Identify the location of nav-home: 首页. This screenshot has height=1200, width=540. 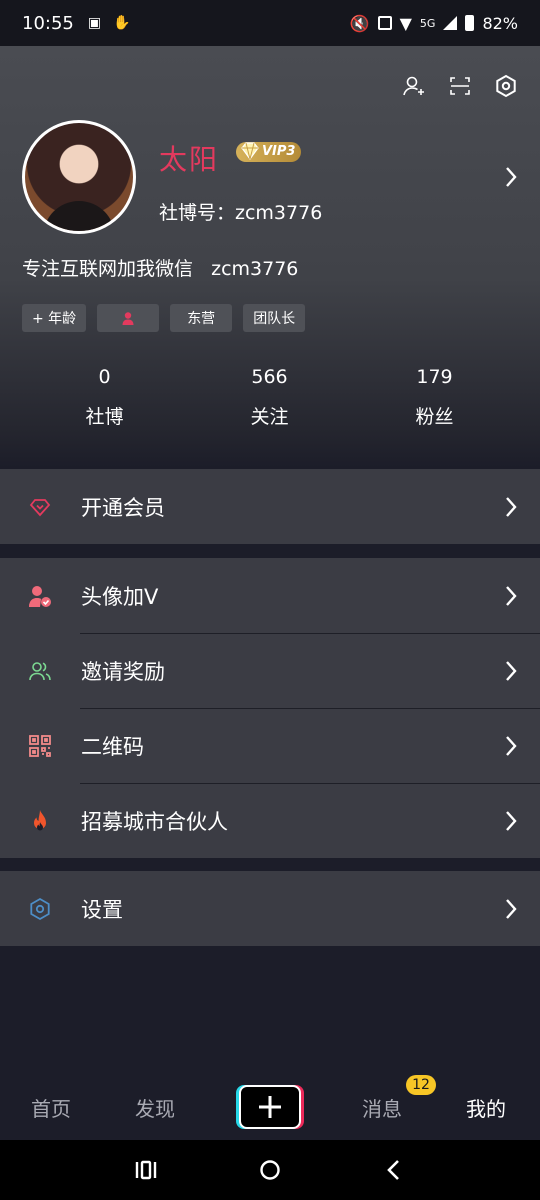
(51, 1107).